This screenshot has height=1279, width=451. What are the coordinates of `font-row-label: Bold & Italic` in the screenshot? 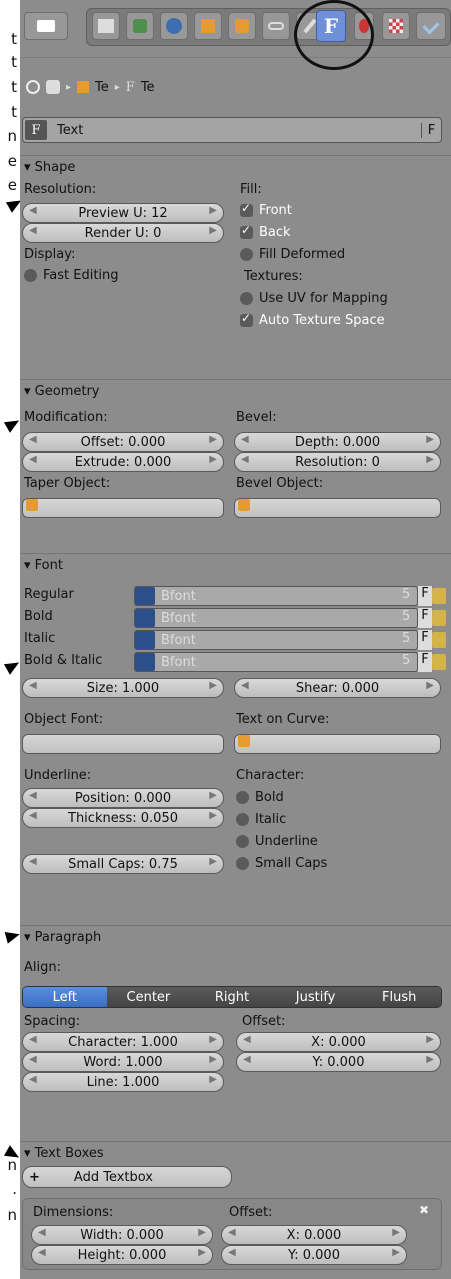 It's located at (63, 660).